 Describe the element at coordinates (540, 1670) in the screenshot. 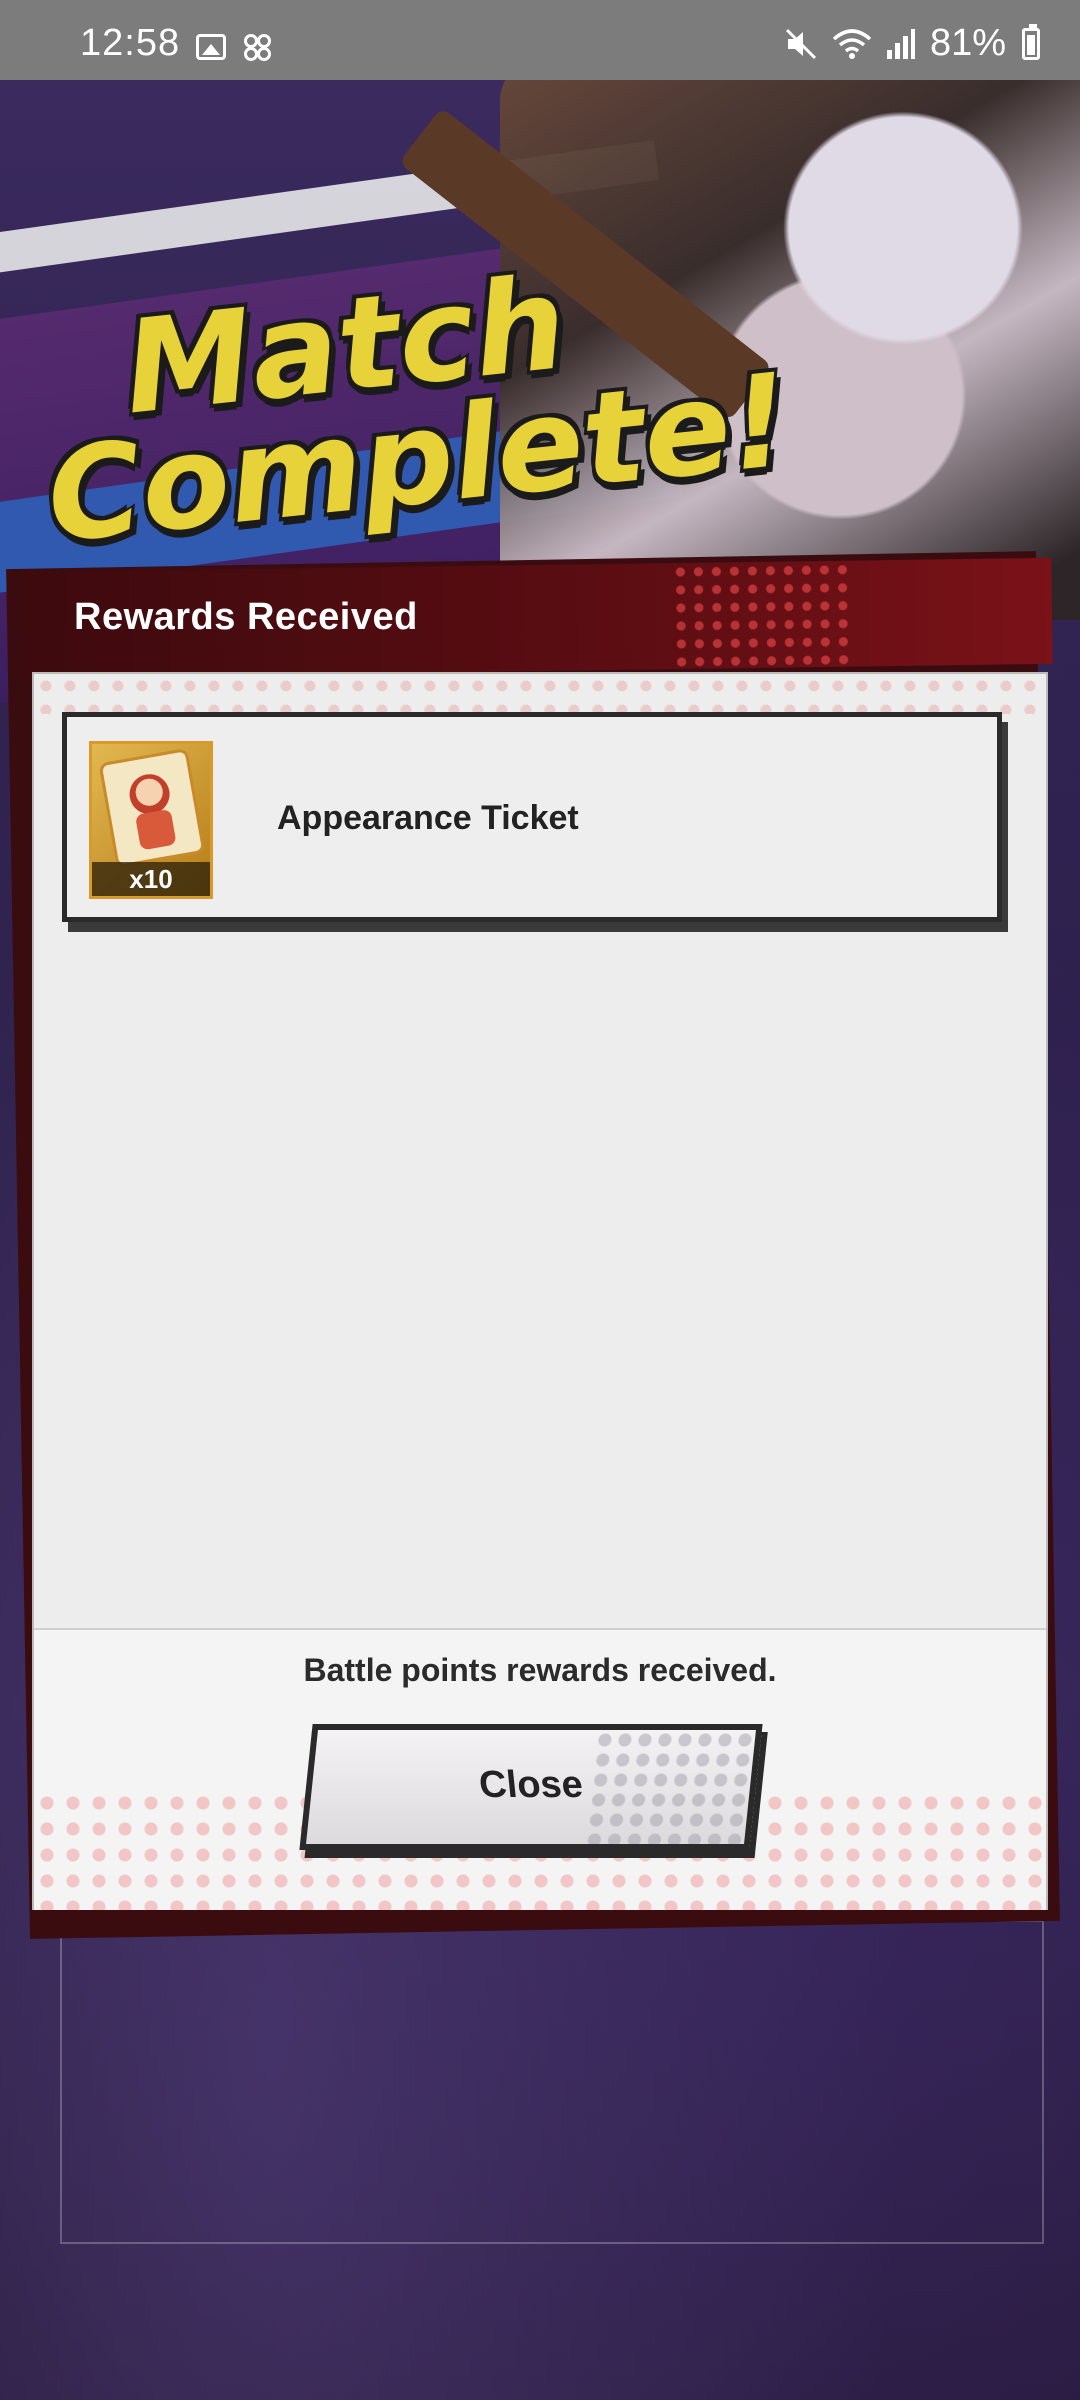

I see `rewards-message: Battle points rewards received.` at that location.